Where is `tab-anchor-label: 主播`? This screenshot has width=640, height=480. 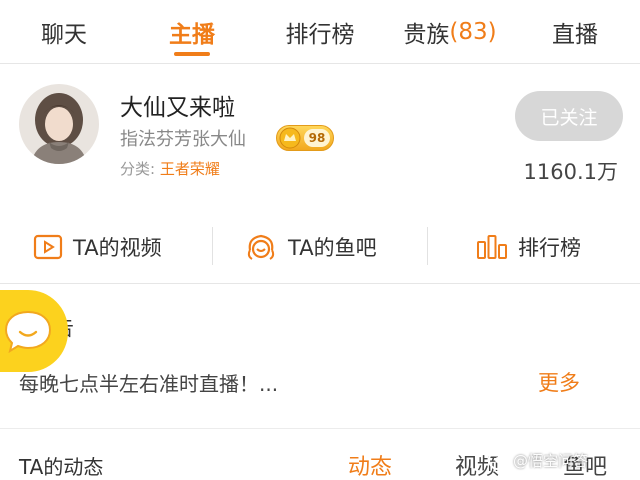 tab-anchor-label: 主播 is located at coordinates (192, 35).